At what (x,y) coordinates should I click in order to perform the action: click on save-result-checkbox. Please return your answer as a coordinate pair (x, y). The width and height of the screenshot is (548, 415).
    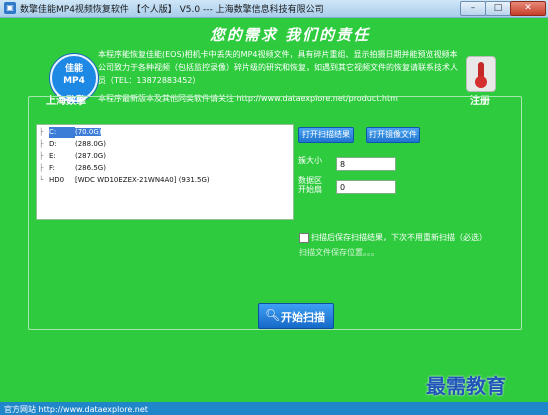
    Looking at the image, I should click on (304, 238).